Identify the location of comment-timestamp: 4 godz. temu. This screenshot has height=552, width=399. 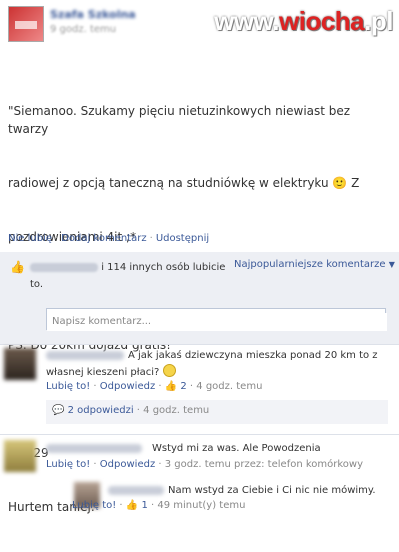
(229, 386).